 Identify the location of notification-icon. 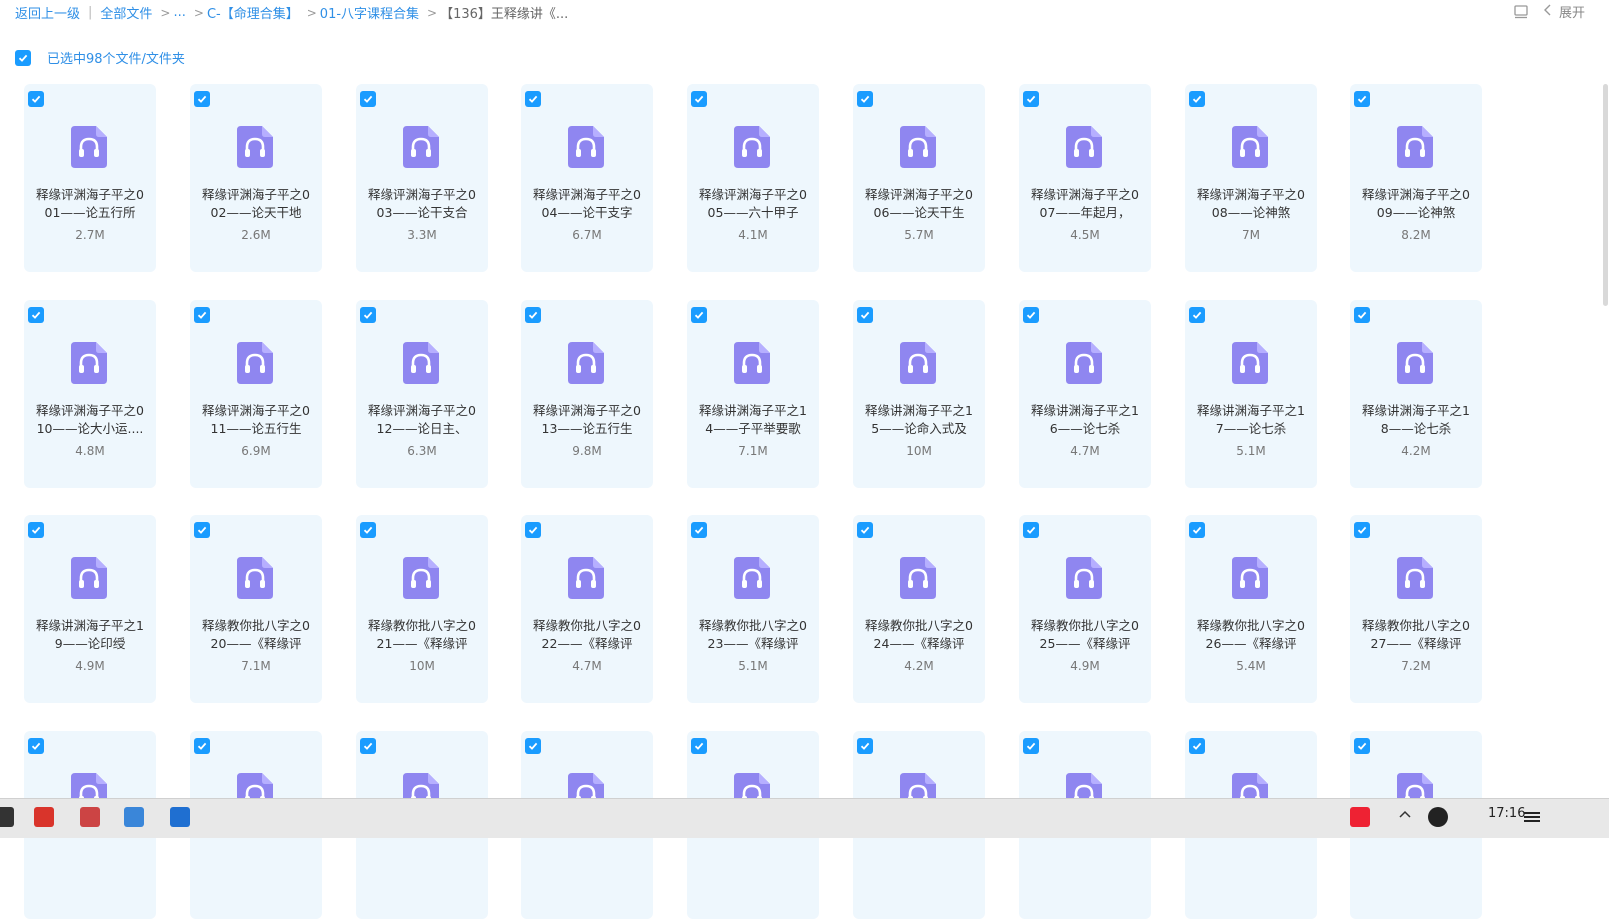
(1532, 817).